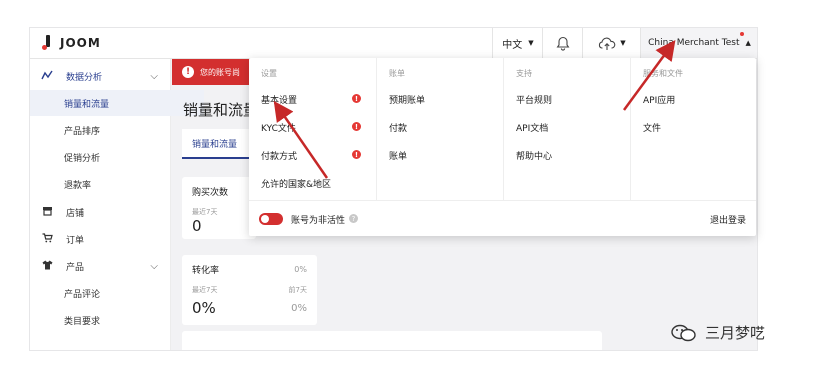  What do you see at coordinates (47, 43) in the screenshot?
I see `joom-logo-icon` at bounding box center [47, 43].